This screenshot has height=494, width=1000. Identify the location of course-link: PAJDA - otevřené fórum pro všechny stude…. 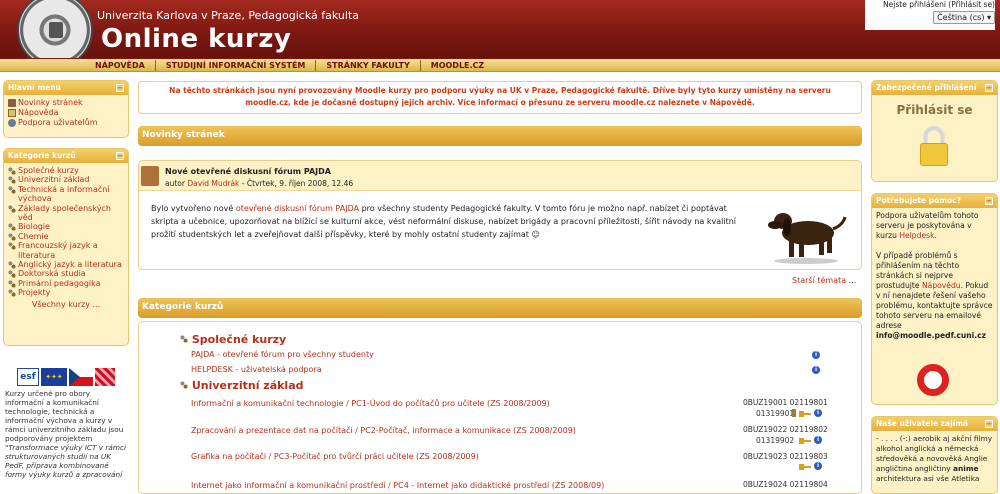
(282, 354).